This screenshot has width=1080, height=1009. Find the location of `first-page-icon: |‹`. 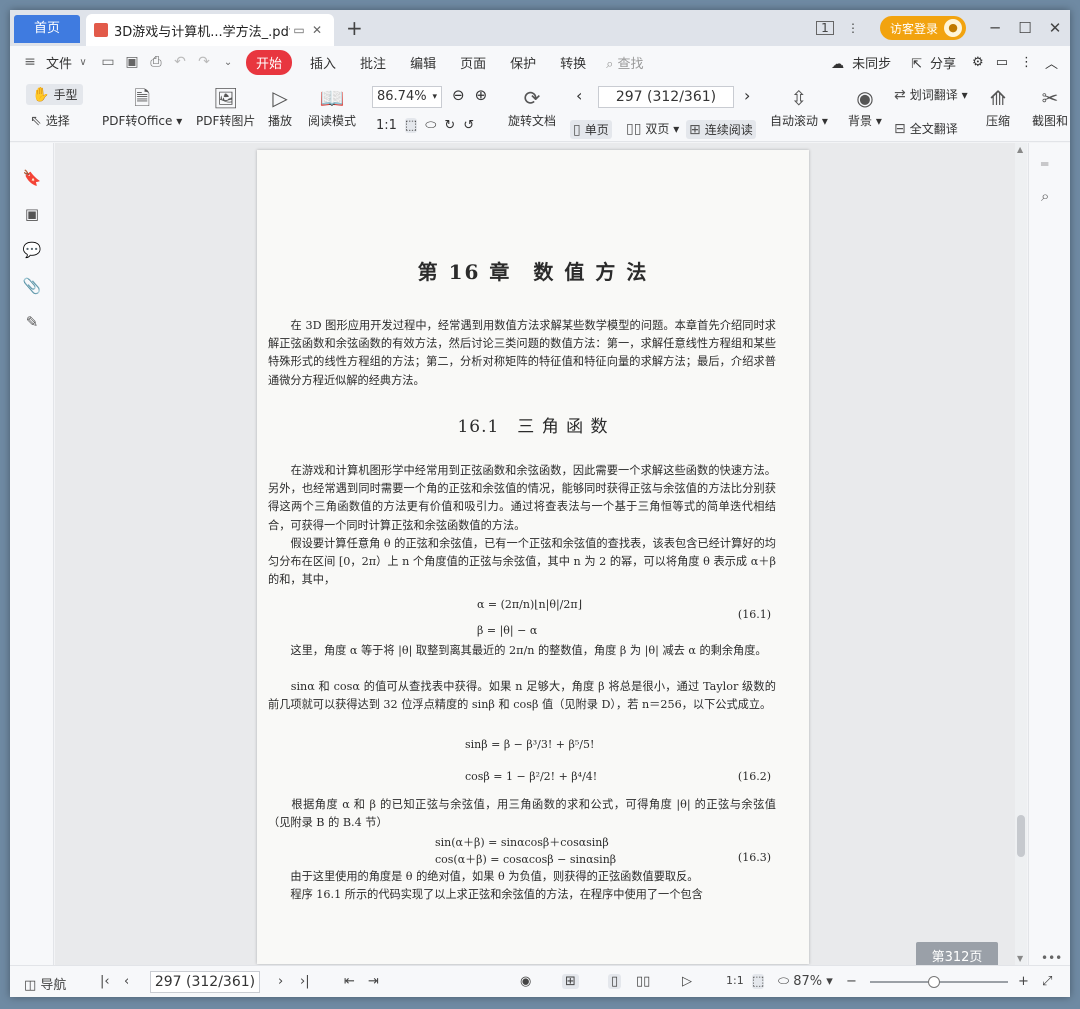

first-page-icon: |‹ is located at coordinates (105, 981).